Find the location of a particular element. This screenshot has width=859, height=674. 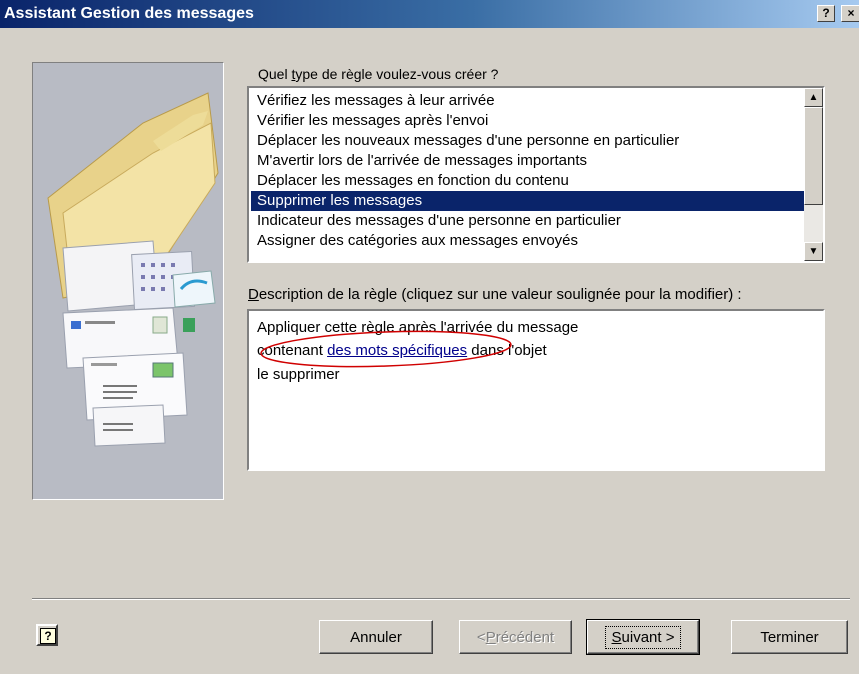

help-question-button: ? is located at coordinates (826, 13).